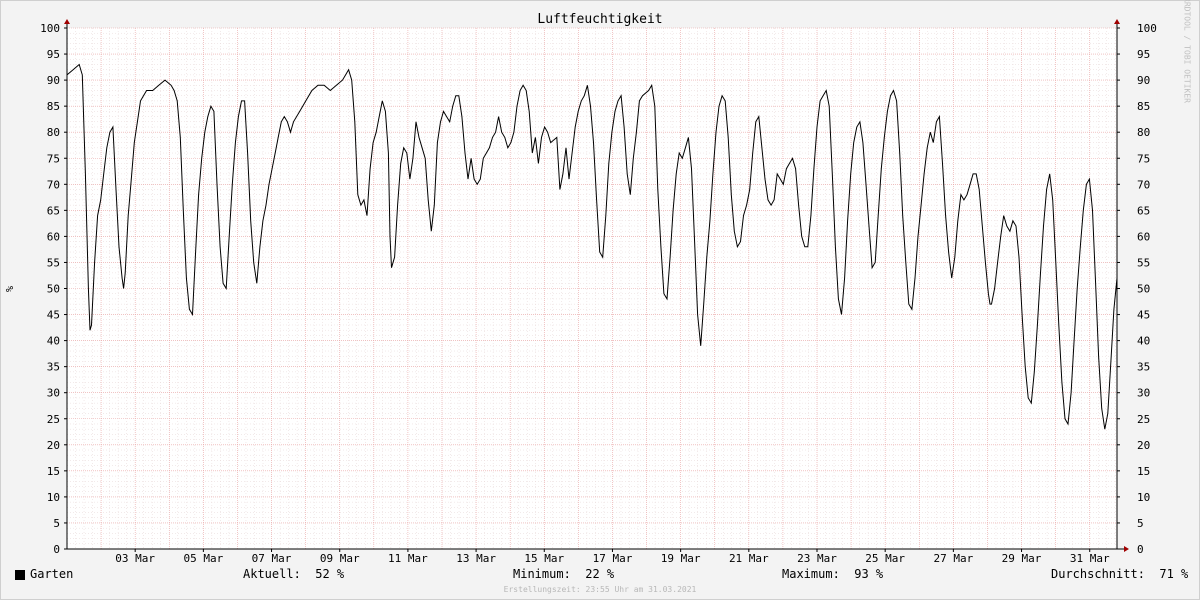  What do you see at coordinates (53, 210) in the screenshot?
I see `y-tick-label-left: 65` at bounding box center [53, 210].